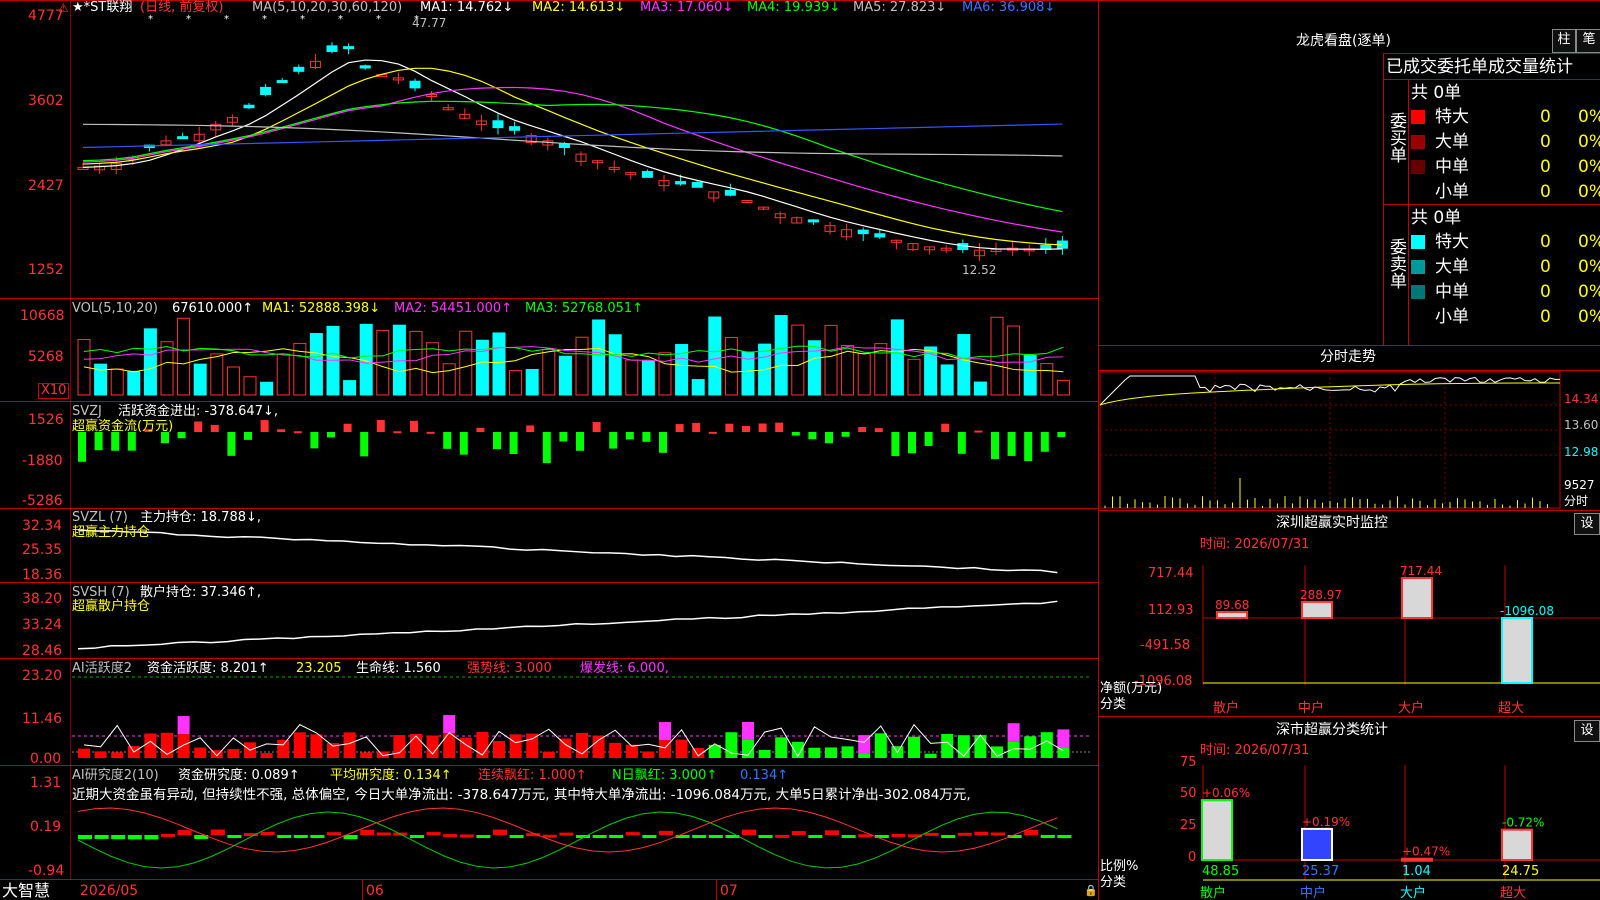  I want to click on intraday-title: 分时走势, so click(1348, 357).